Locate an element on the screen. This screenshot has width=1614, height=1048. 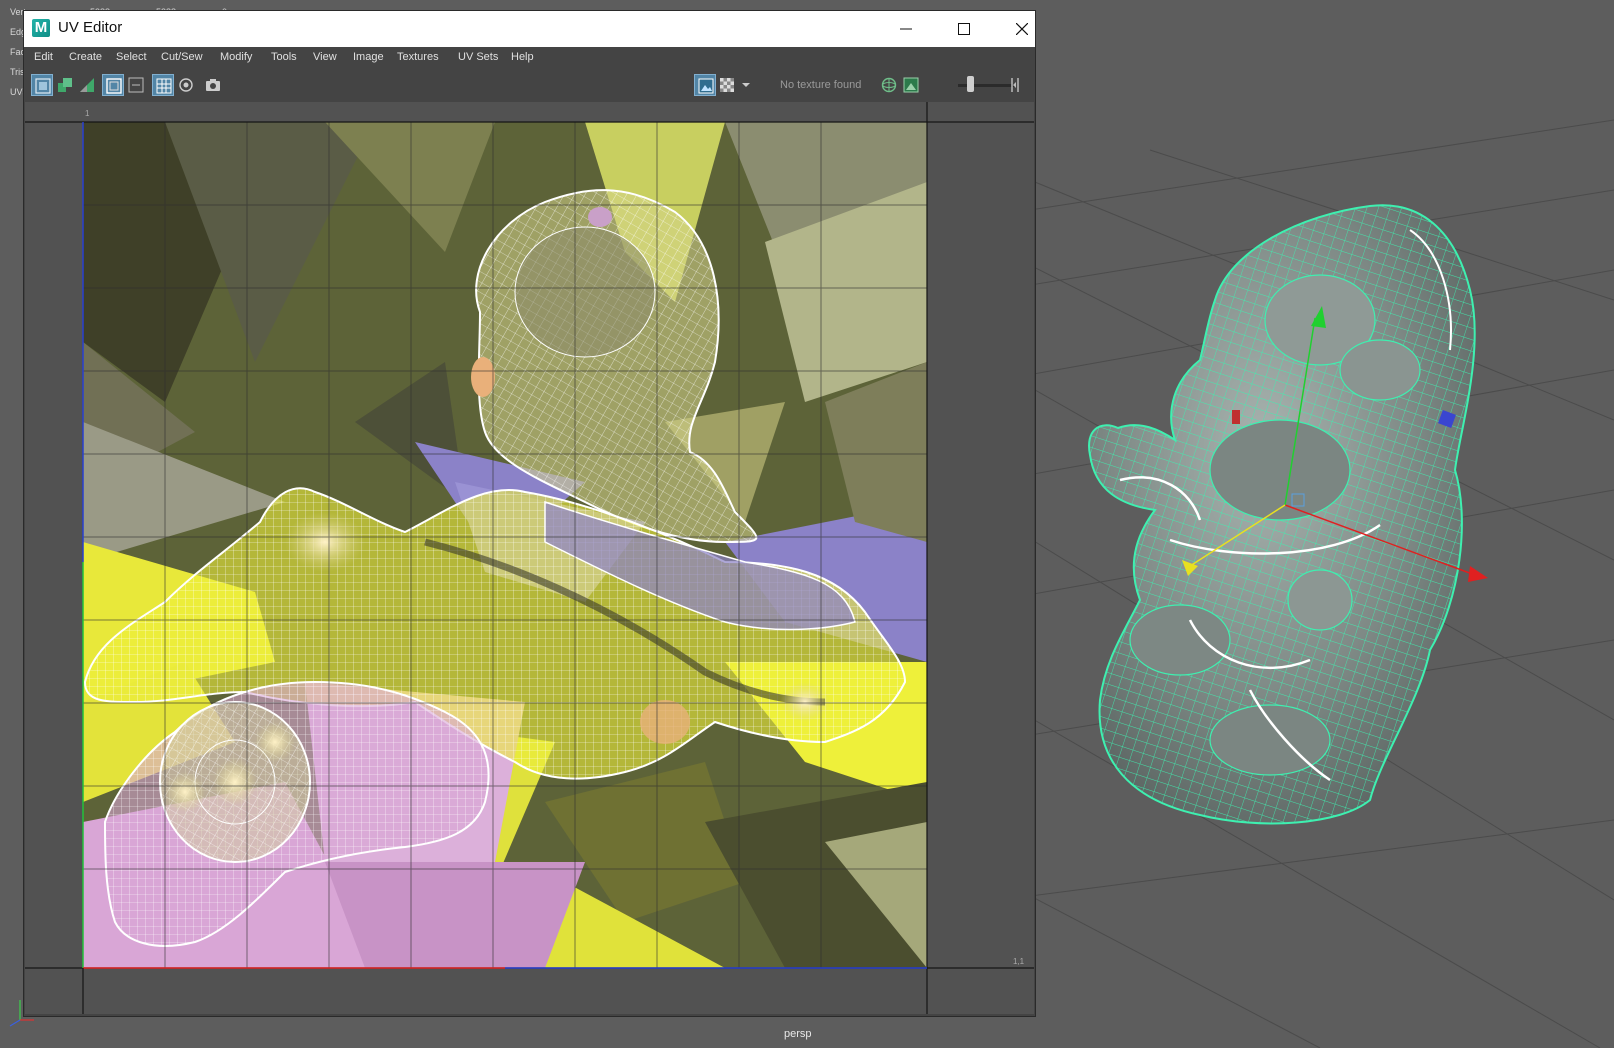
menu-create: Create is located at coordinates (85, 57).